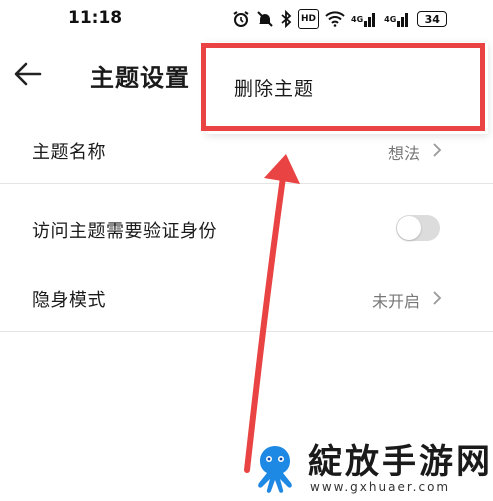 Image resolution: width=493 pixels, height=501 pixels. What do you see at coordinates (380, 487) in the screenshot?
I see `watermark-url: www.gxhuaer.com` at bounding box center [380, 487].